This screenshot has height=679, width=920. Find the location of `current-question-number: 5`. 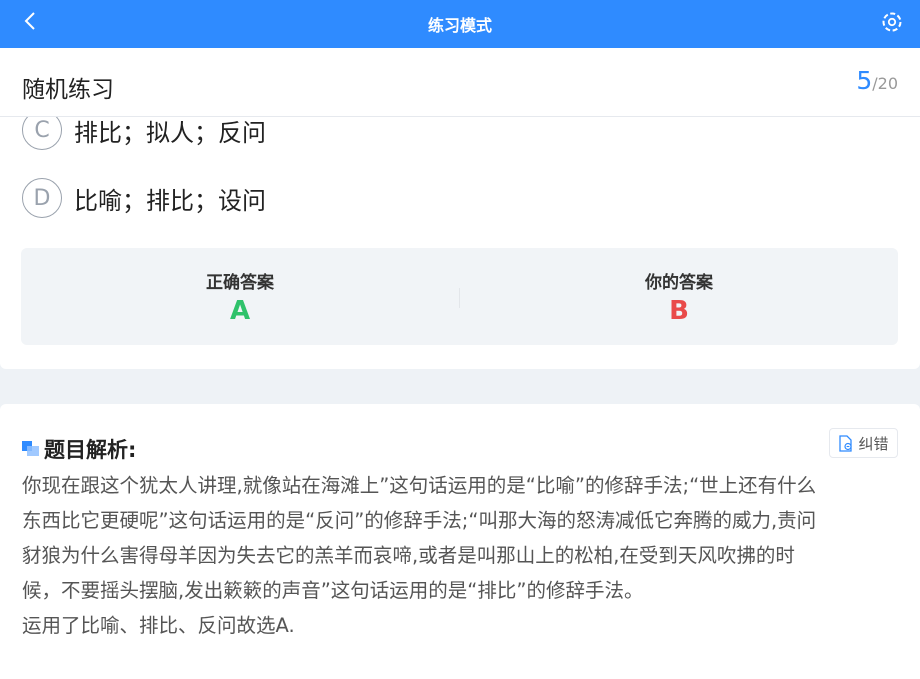

current-question-number: 5 is located at coordinates (864, 80).